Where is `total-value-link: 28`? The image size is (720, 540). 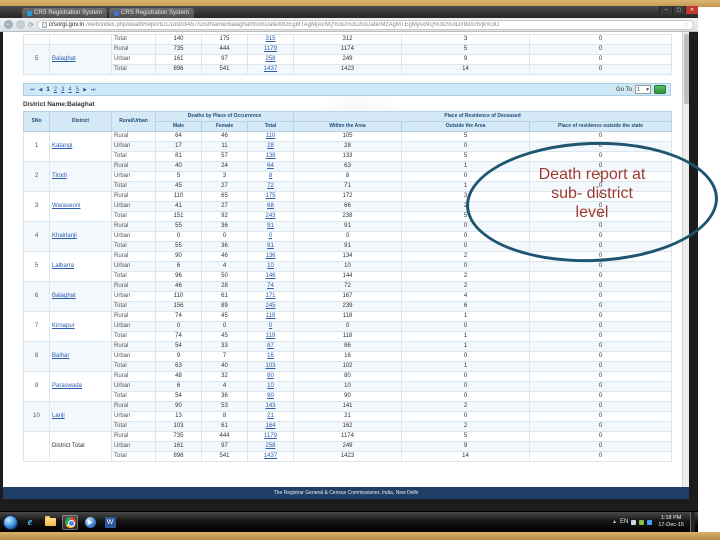 total-value-link: 28 is located at coordinates (270, 146).